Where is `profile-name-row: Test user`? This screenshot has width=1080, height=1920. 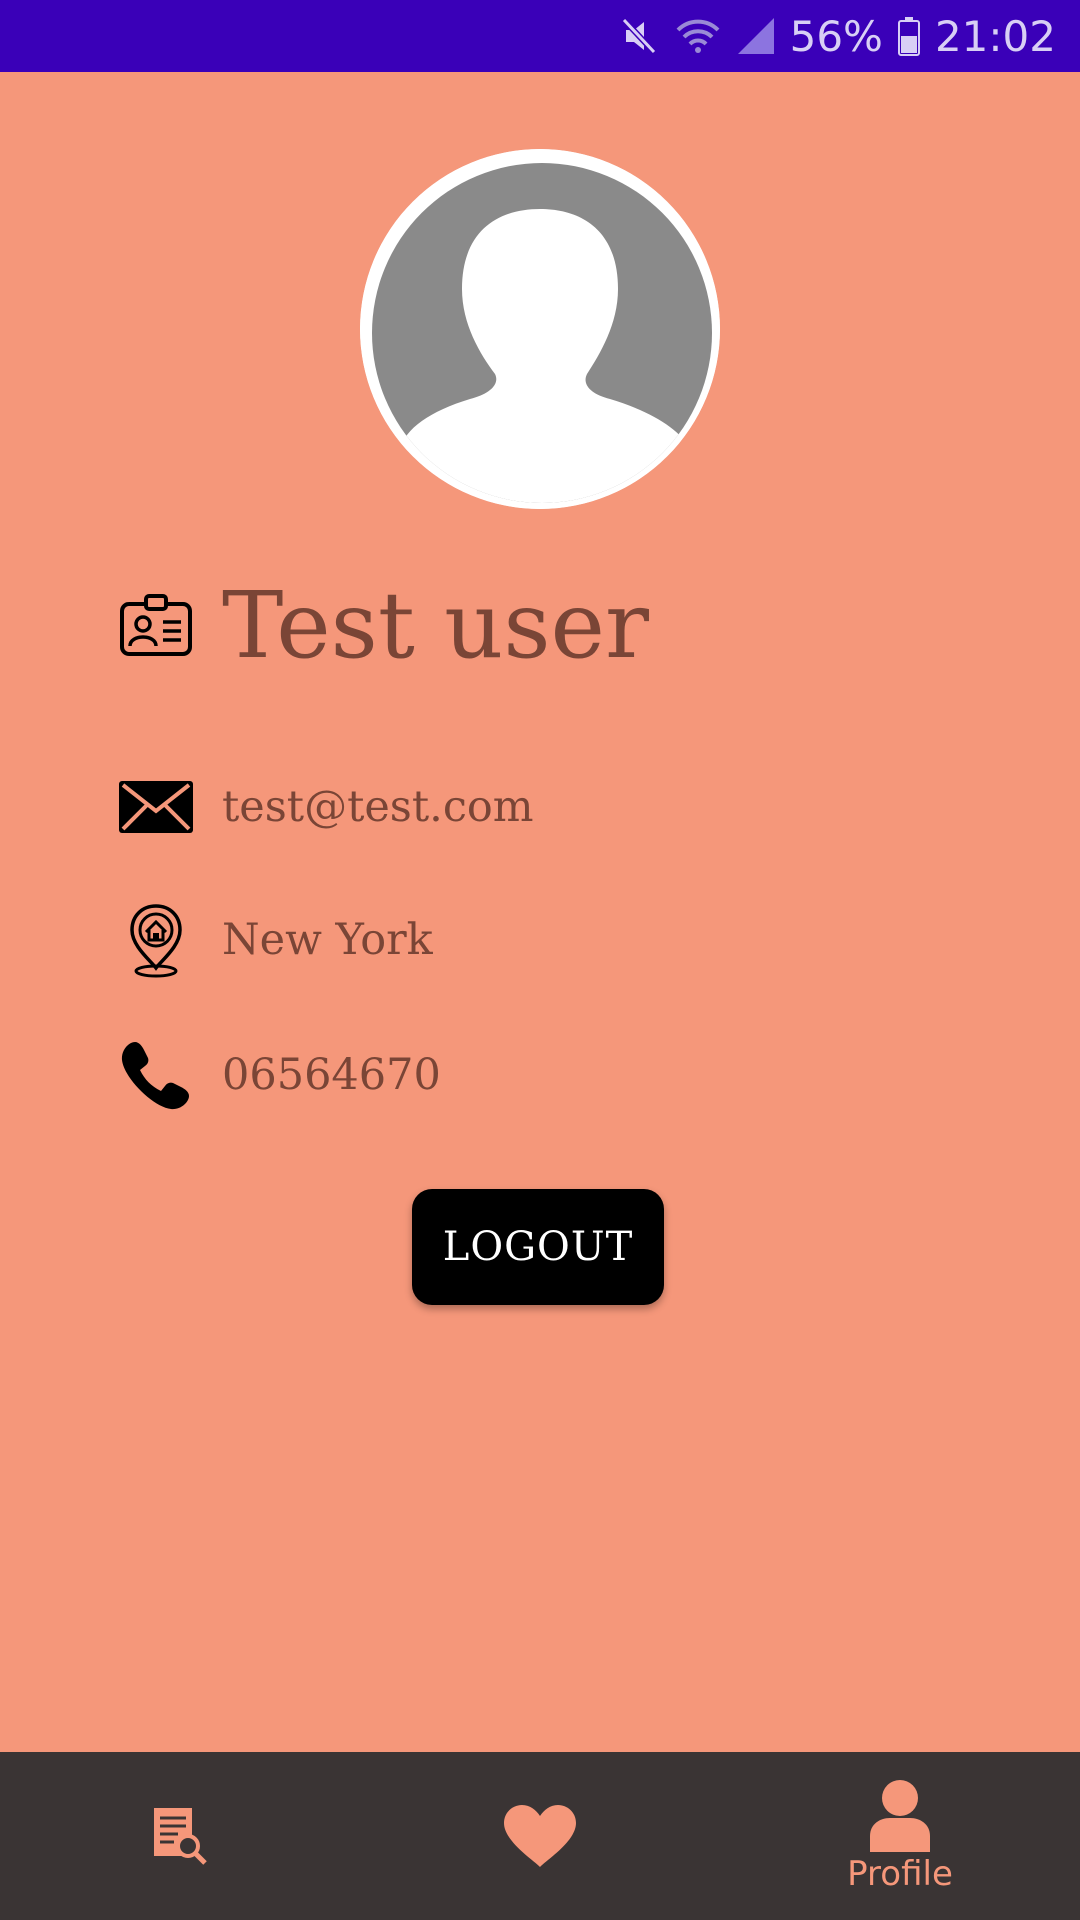
profile-name-row: Test user is located at coordinates (383, 625).